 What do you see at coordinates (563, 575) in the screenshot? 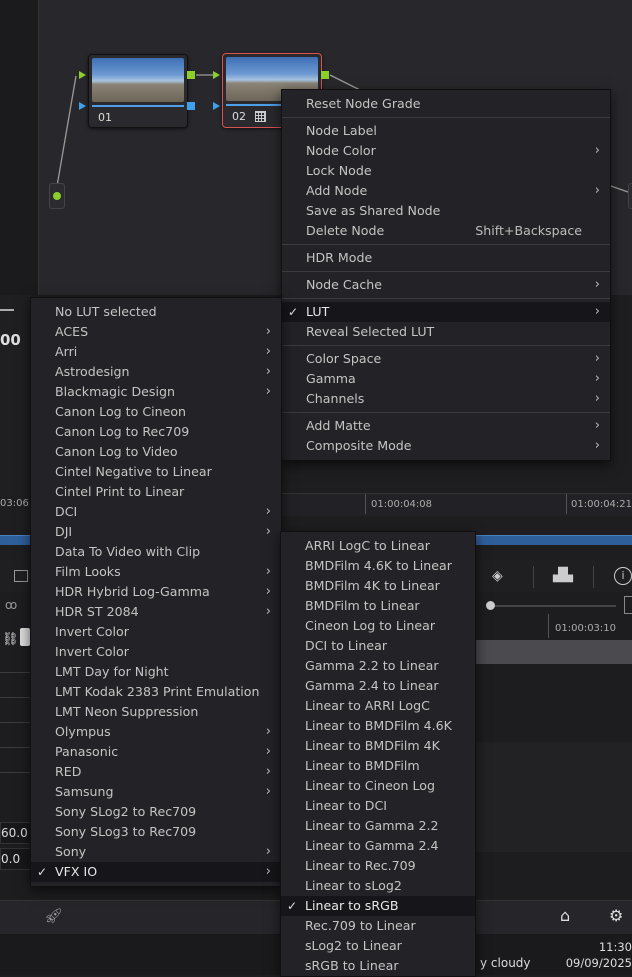
I see `waveform-icon: ▟▙` at bounding box center [563, 575].